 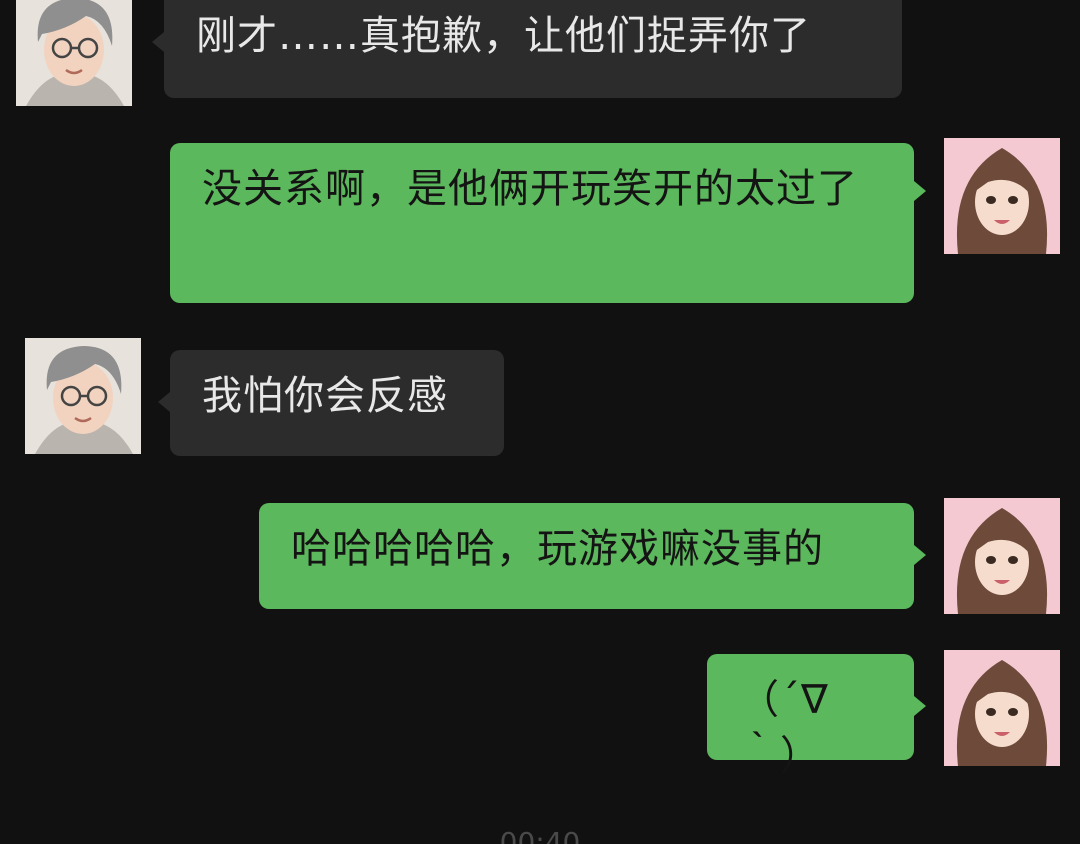 What do you see at coordinates (557, 549) in the screenshot?
I see `message-text: 哈哈哈哈哈，玩游戏嘛没事的` at bounding box center [557, 549].